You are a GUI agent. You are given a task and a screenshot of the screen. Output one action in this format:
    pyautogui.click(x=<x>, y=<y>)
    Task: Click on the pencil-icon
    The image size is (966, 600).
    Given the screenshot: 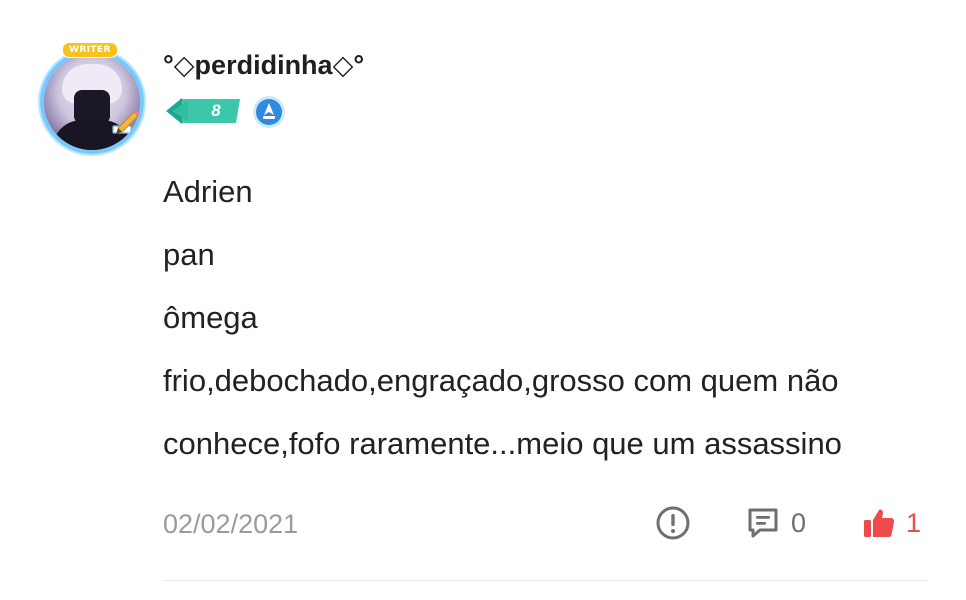 What is the action you would take?
    pyautogui.click(x=126, y=122)
    